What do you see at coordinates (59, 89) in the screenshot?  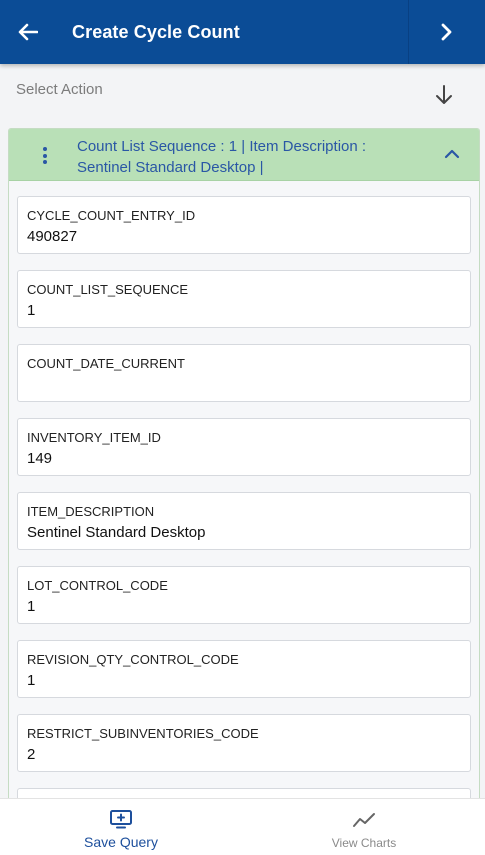 I see `select-action-label: Select Action` at bounding box center [59, 89].